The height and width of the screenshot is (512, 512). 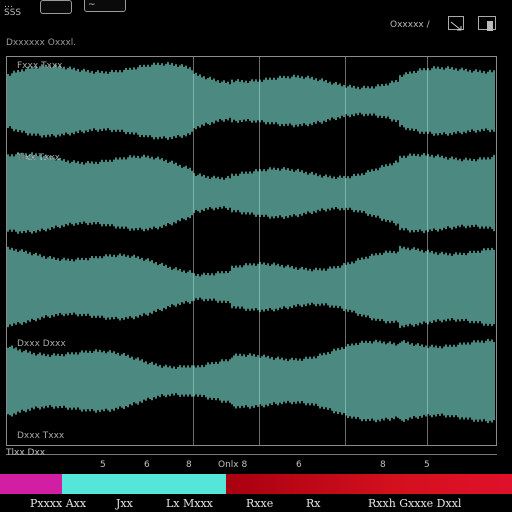 I want to click on footer-color-bar, so click(x=256, y=484).